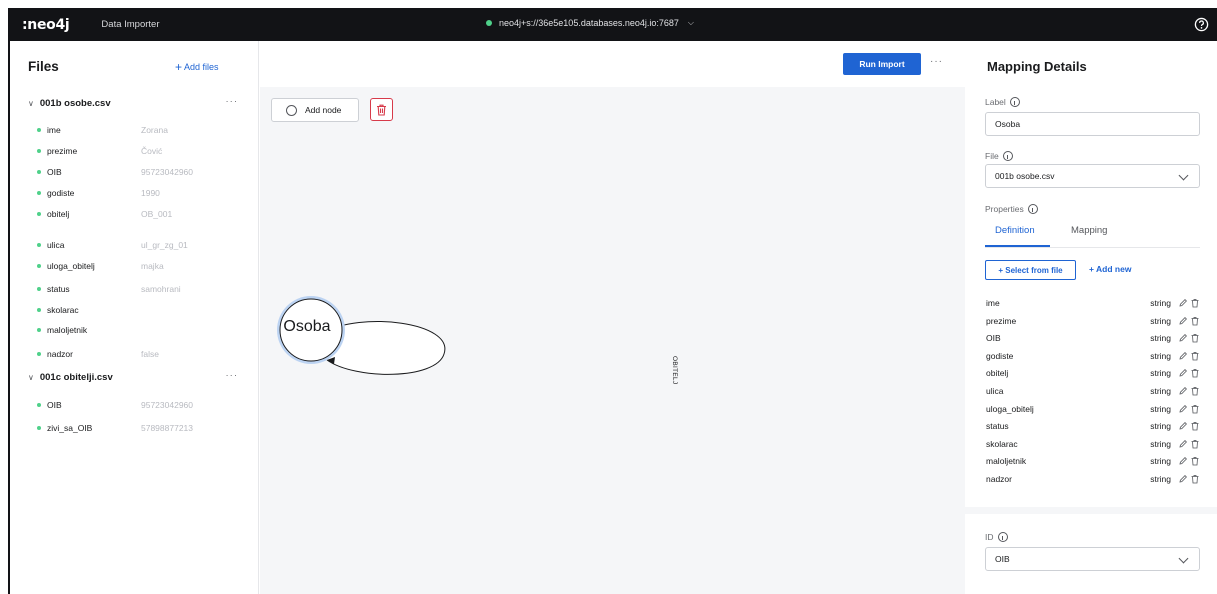 Image resolution: width=1217 pixels, height=594 pixels. Describe the element at coordinates (1093, 479) in the screenshot. I see `property-row: nadzor string` at that location.